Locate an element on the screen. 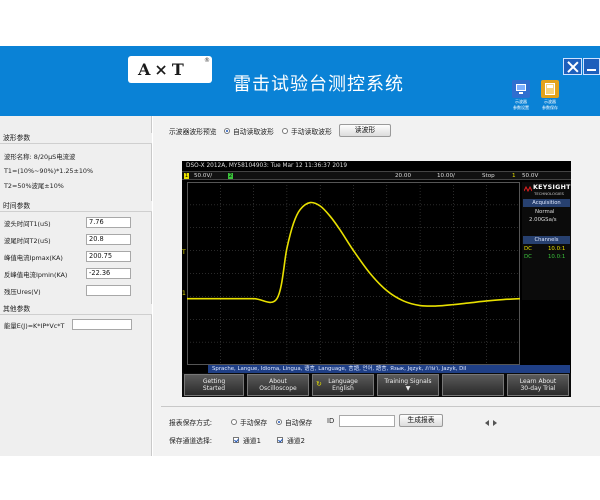 Image resolution: width=600 pixels, height=500 pixels. softkey-3-line1: Language is located at coordinates (343, 381).